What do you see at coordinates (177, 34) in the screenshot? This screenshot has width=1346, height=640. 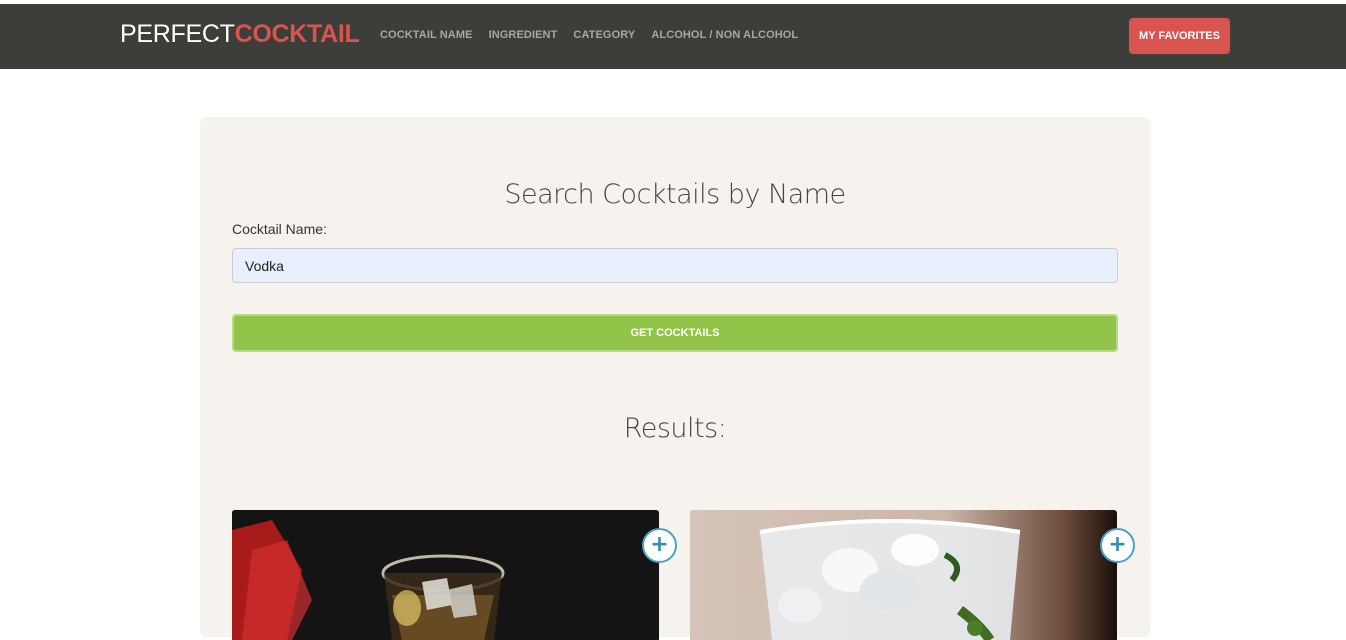 I see `brand-logo-light: PERFECT` at bounding box center [177, 34].